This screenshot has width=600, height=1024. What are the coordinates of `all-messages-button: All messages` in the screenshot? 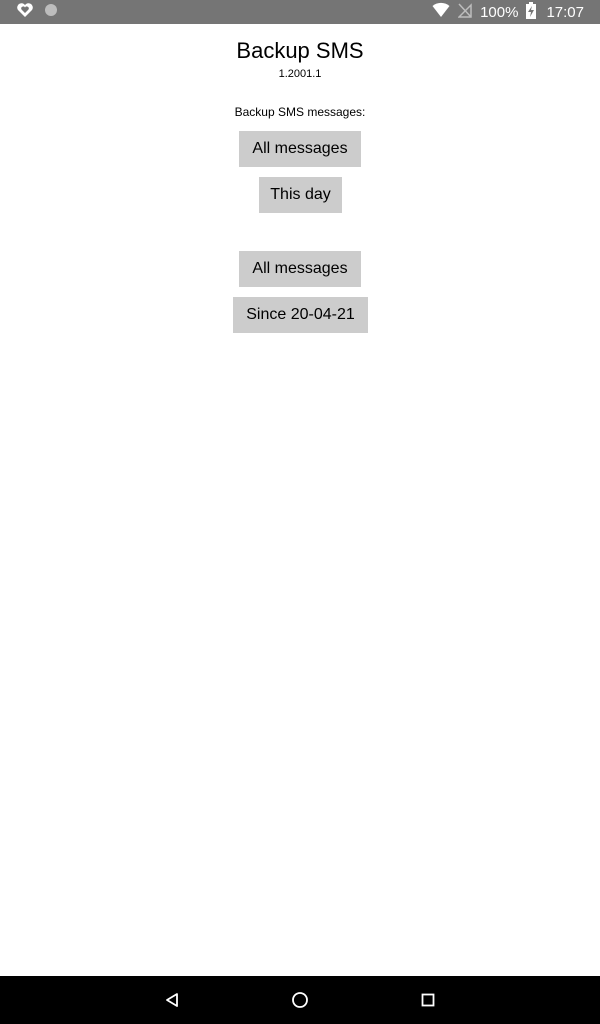 It's located at (300, 269).